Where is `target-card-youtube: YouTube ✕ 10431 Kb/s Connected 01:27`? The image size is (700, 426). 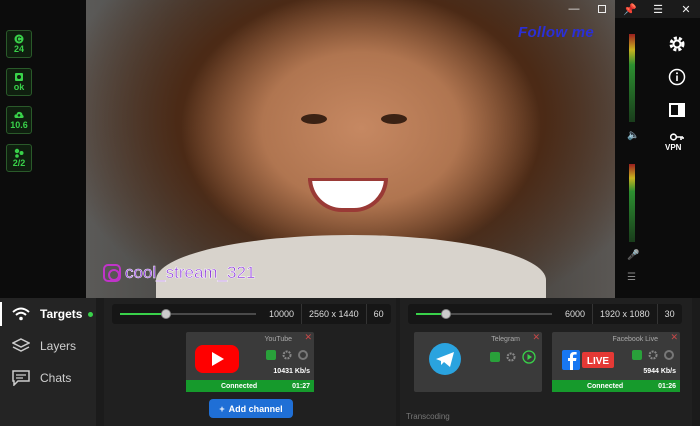
target-card-youtube: YouTube ✕ 10431 Kb/s Connected 01:27 is located at coordinates (250, 362).